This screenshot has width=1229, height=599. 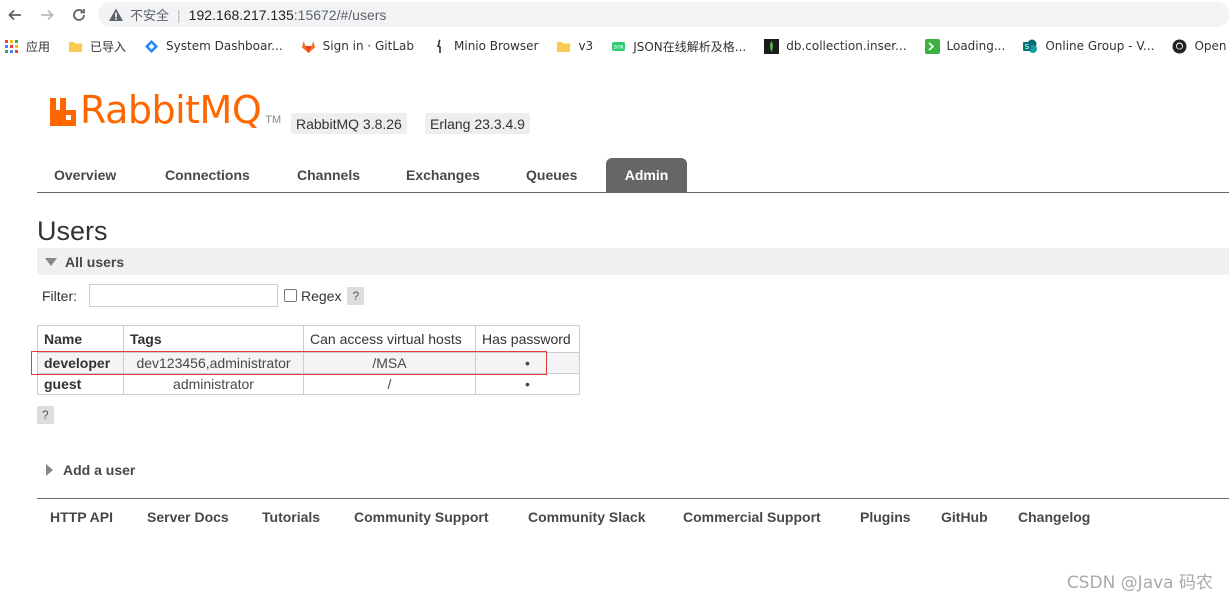 I want to click on user-tags: dev123456,administrator, so click(x=213, y=363).